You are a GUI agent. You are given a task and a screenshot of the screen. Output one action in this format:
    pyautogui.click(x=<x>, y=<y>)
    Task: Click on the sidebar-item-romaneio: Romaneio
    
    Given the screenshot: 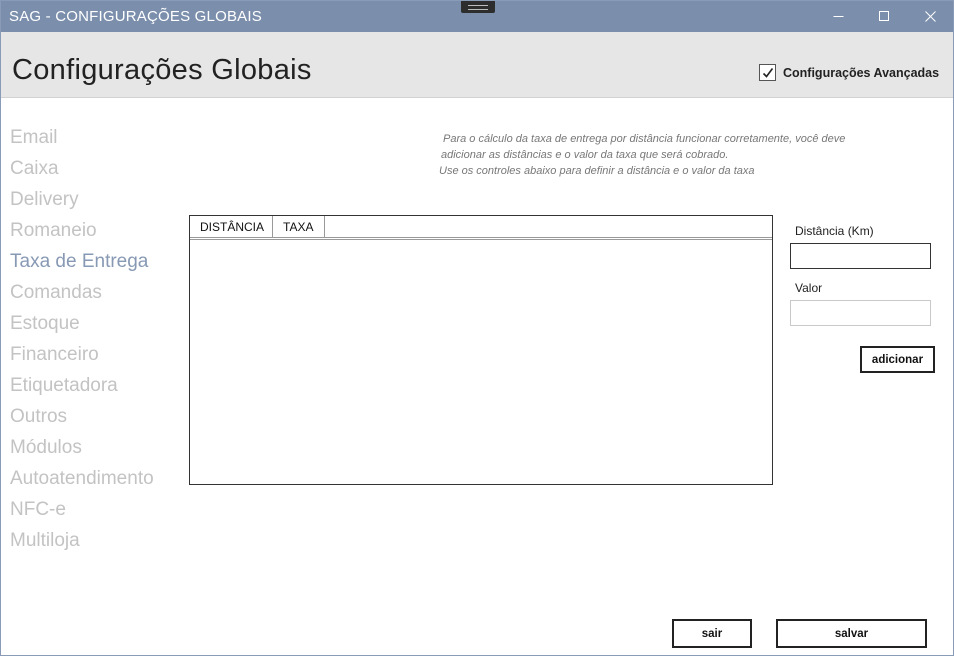 What is the action you would take?
    pyautogui.click(x=82, y=233)
    